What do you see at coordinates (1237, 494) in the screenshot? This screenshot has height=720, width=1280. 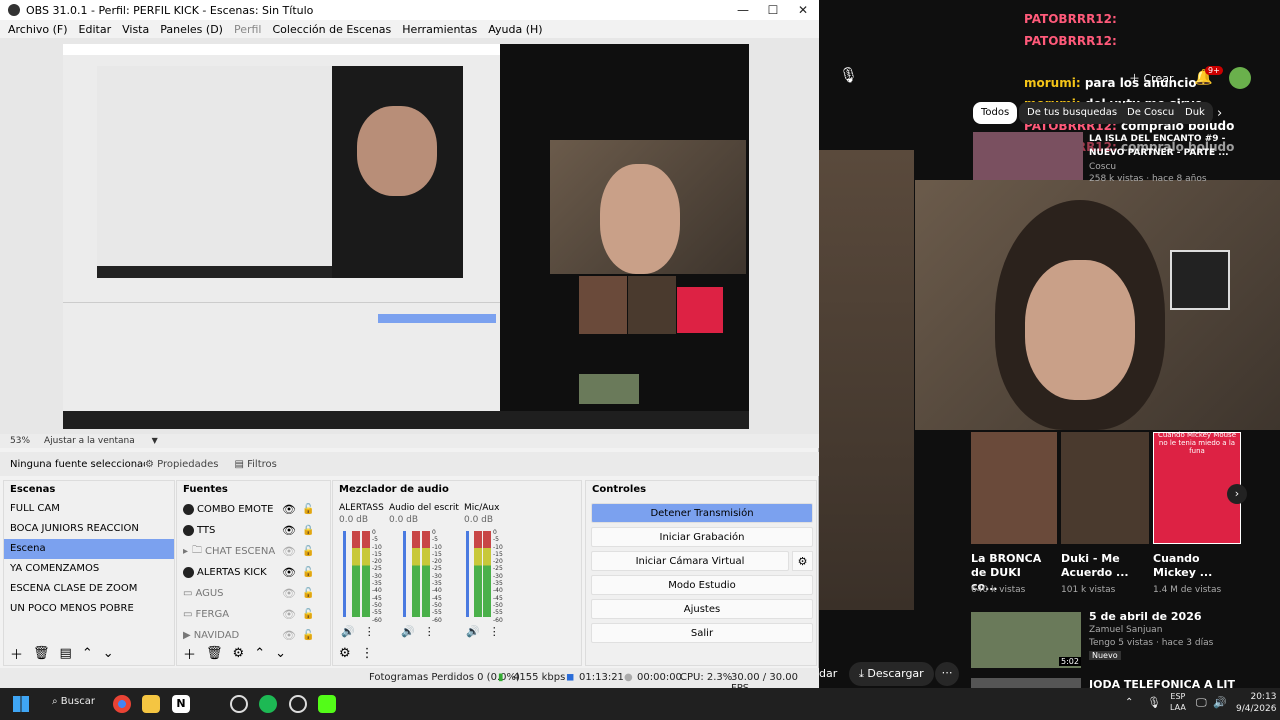 I see `next-arrow-icon: ›` at bounding box center [1237, 494].